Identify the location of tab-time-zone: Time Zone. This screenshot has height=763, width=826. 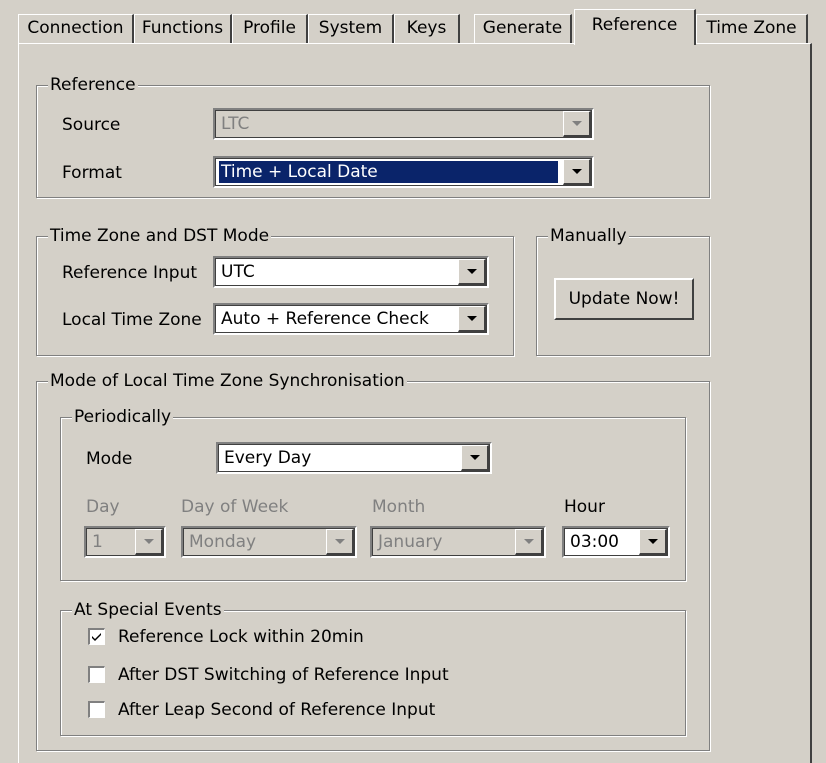
(752, 28).